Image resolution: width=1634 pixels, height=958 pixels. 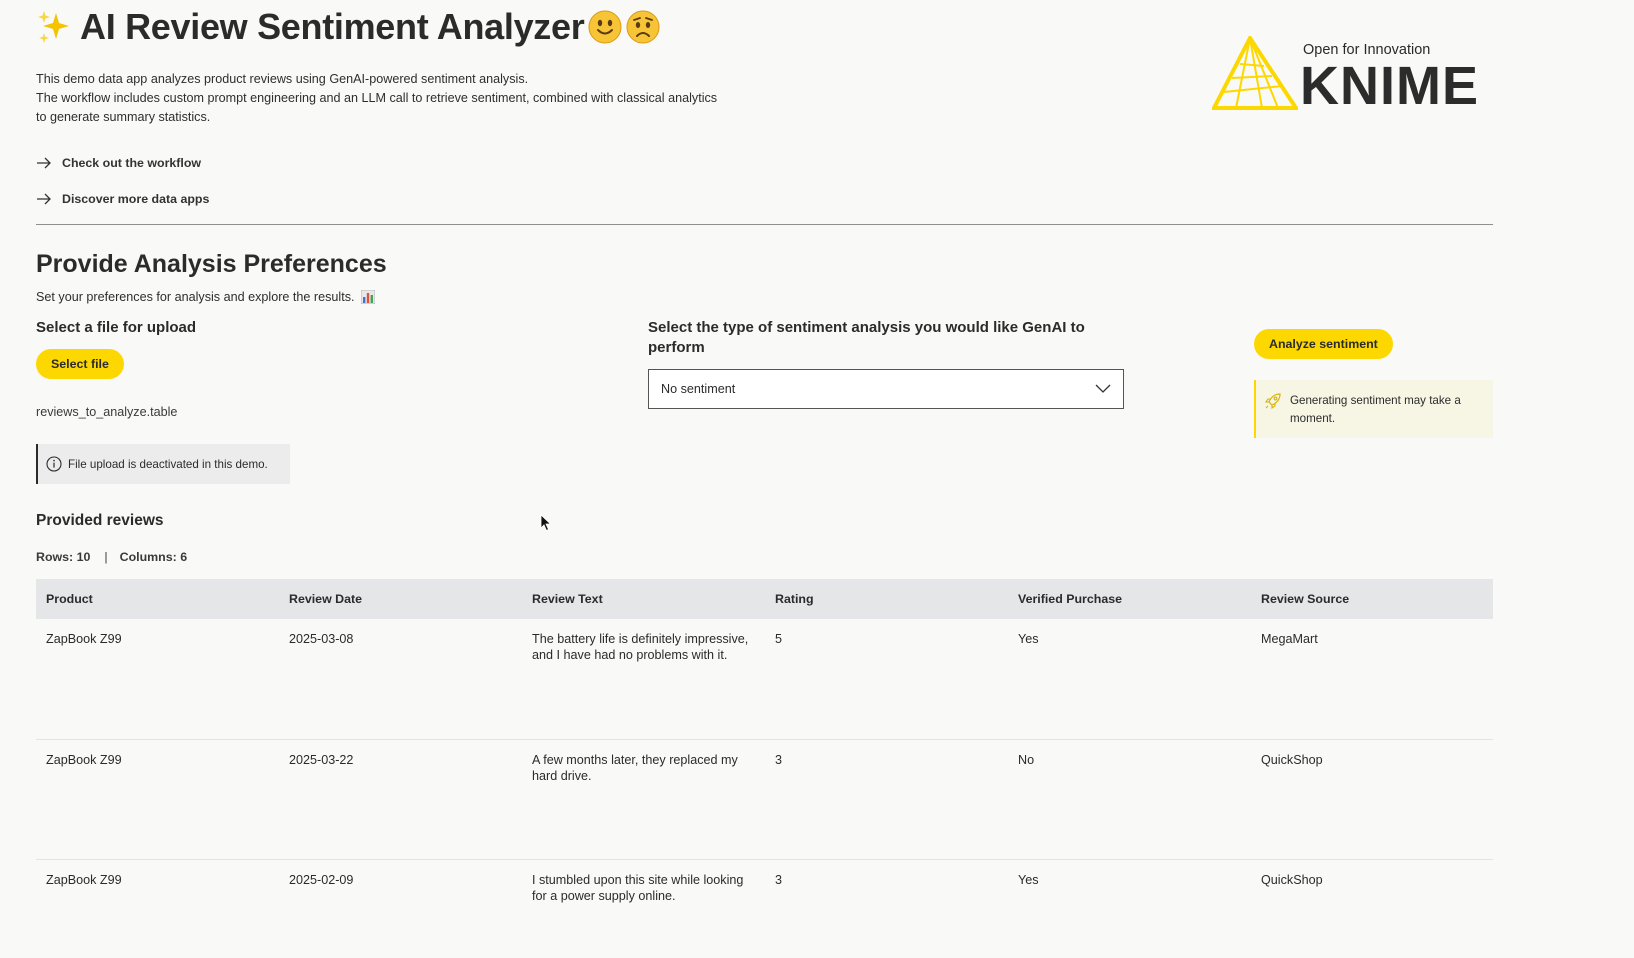 I want to click on notice-text: Generating sentiment may take a moment., so click(x=1375, y=409).